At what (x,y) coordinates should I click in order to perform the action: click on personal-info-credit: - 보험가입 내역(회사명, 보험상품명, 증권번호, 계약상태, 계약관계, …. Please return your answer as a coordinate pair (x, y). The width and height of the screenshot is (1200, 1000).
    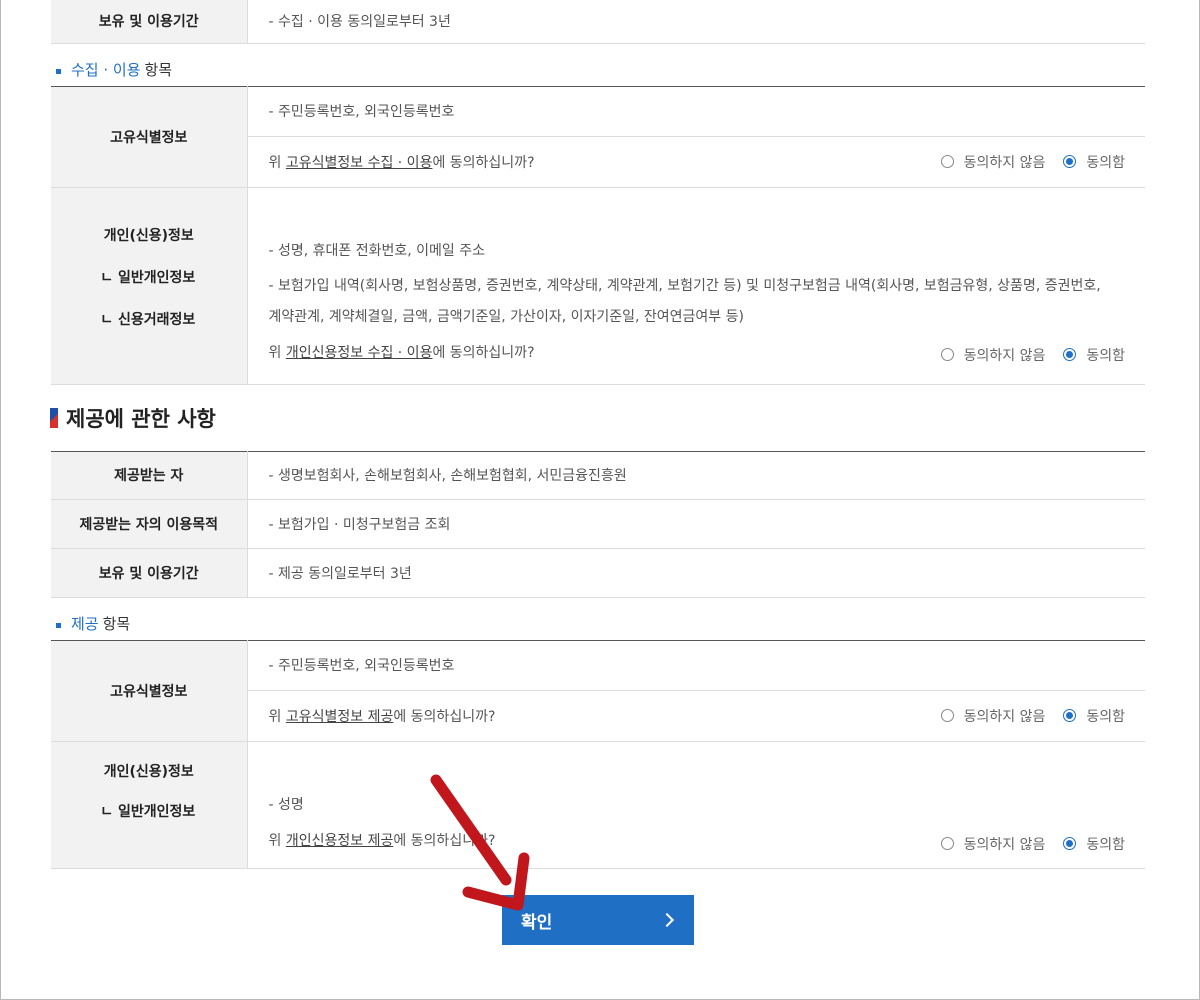
    Looking at the image, I should click on (684, 301).